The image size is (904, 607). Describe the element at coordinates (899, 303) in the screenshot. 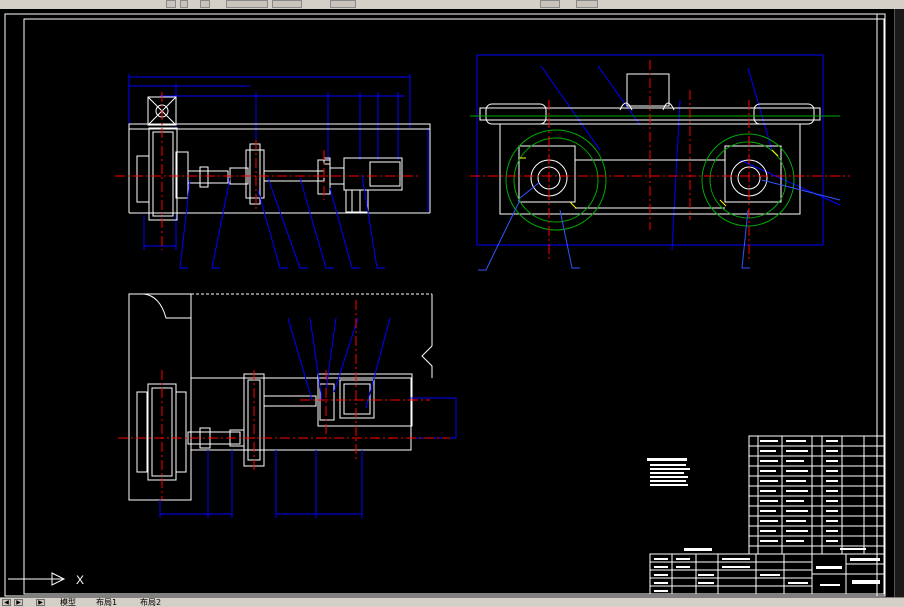

I see `vertical-scrollbar` at that location.